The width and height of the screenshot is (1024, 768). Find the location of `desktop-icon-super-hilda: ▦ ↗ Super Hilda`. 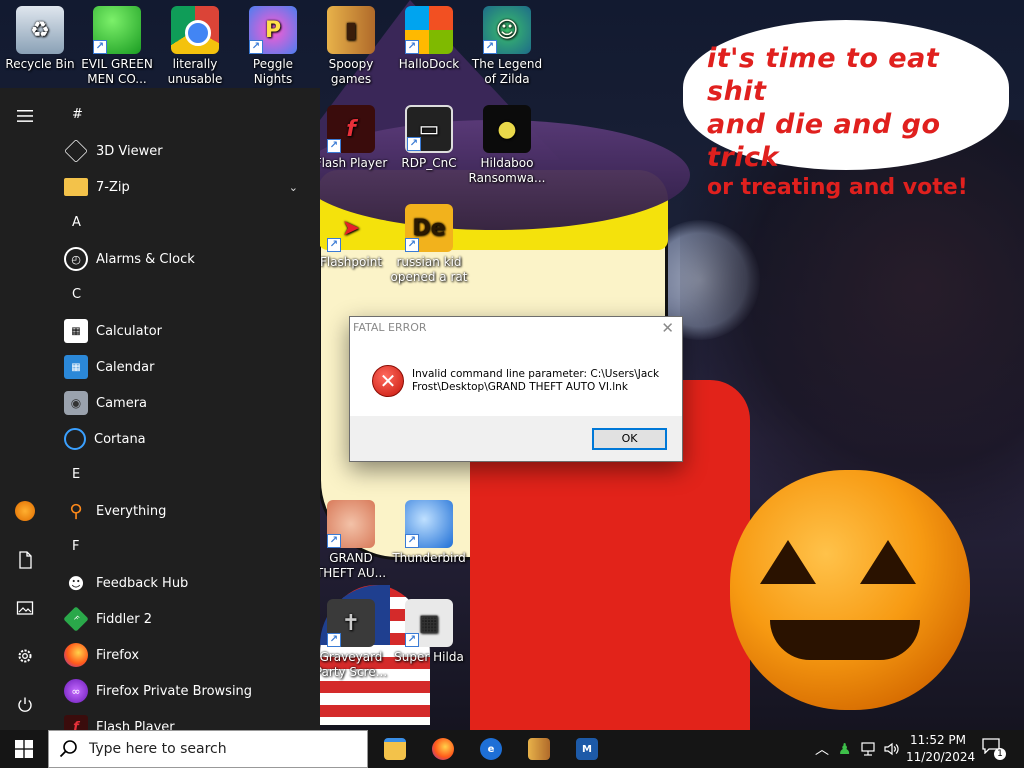

desktop-icon-super-hilda: ▦ ↗ Super Hilda is located at coordinates (429, 630).